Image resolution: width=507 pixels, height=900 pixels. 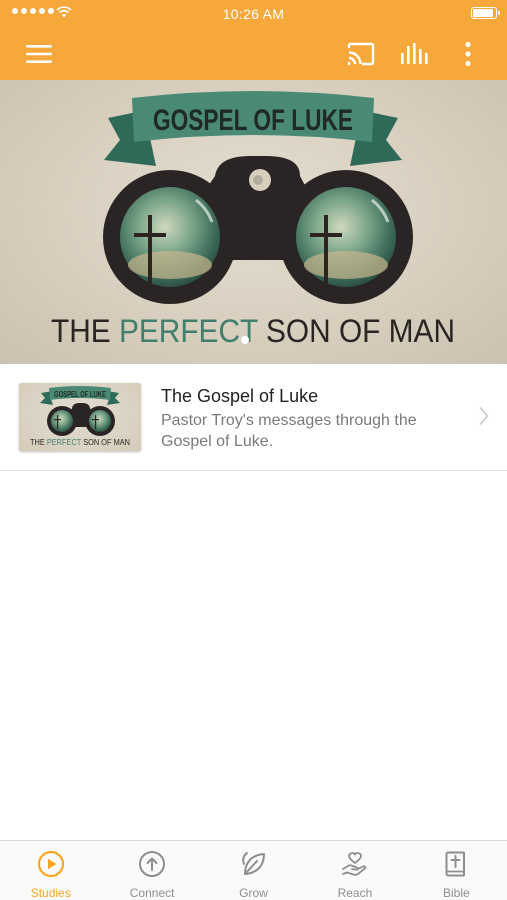 I want to click on tab-reach: Reach, so click(x=354, y=870).